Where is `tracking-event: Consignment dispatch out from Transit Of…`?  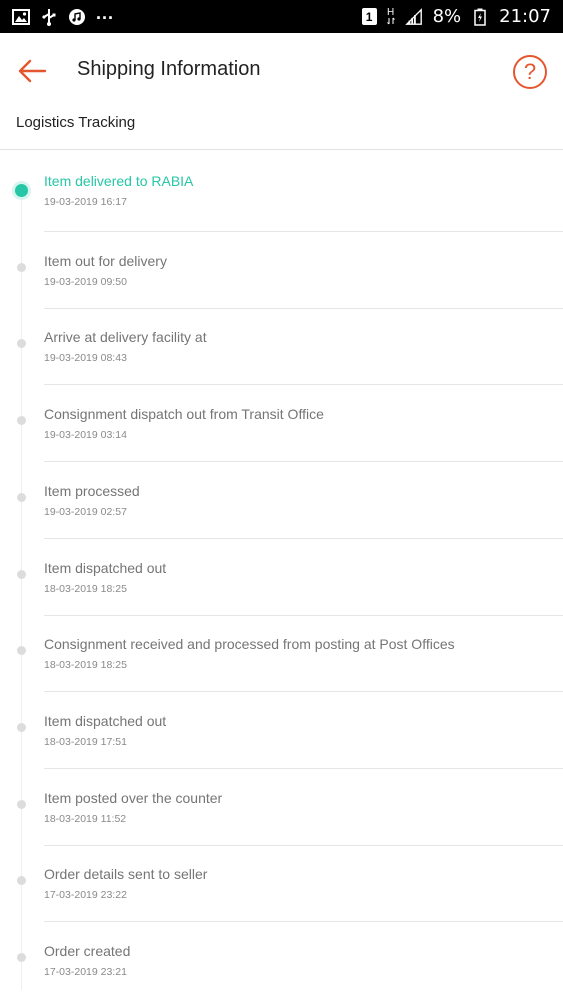 tracking-event: Consignment dispatch out from Transit Of… is located at coordinates (281, 421).